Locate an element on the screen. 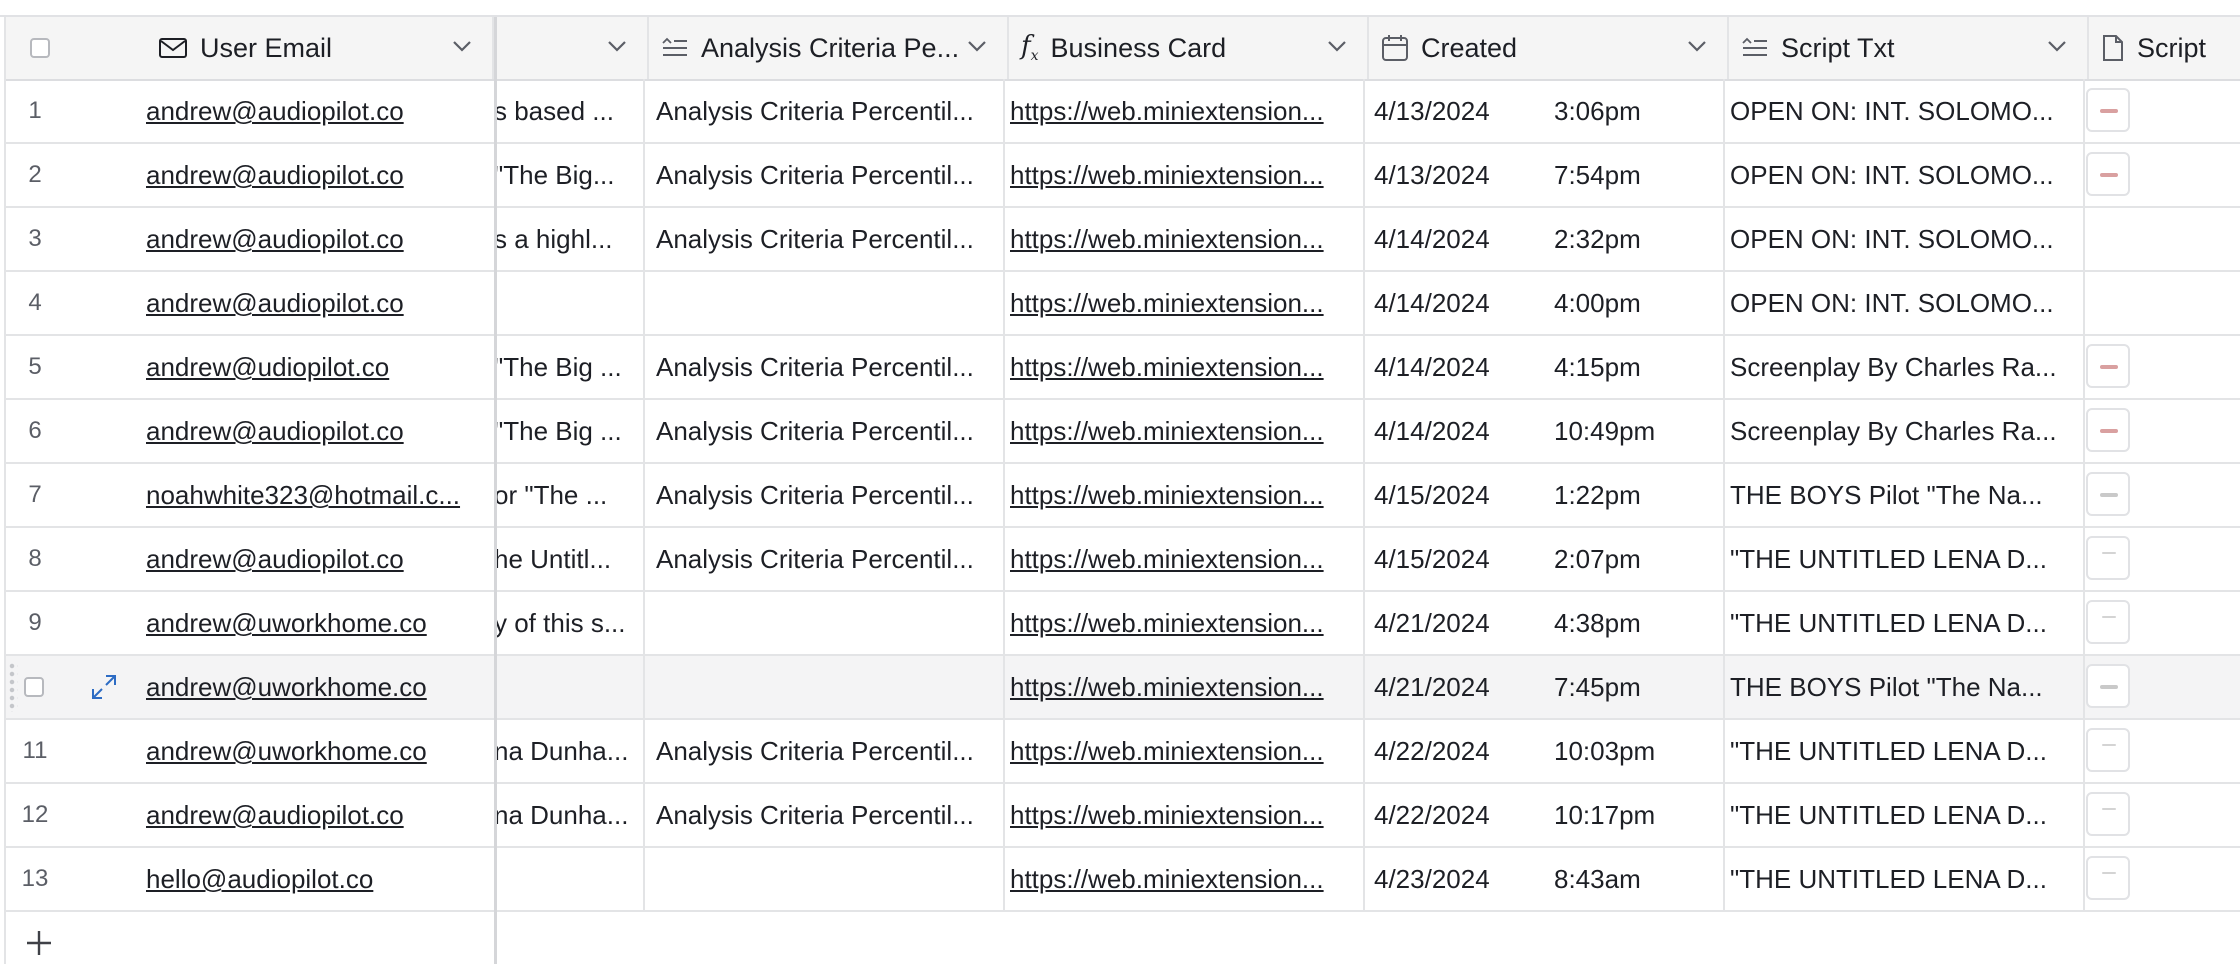 The height and width of the screenshot is (964, 2240). created-time-cell: 1:22pm is located at coordinates (1634, 495).